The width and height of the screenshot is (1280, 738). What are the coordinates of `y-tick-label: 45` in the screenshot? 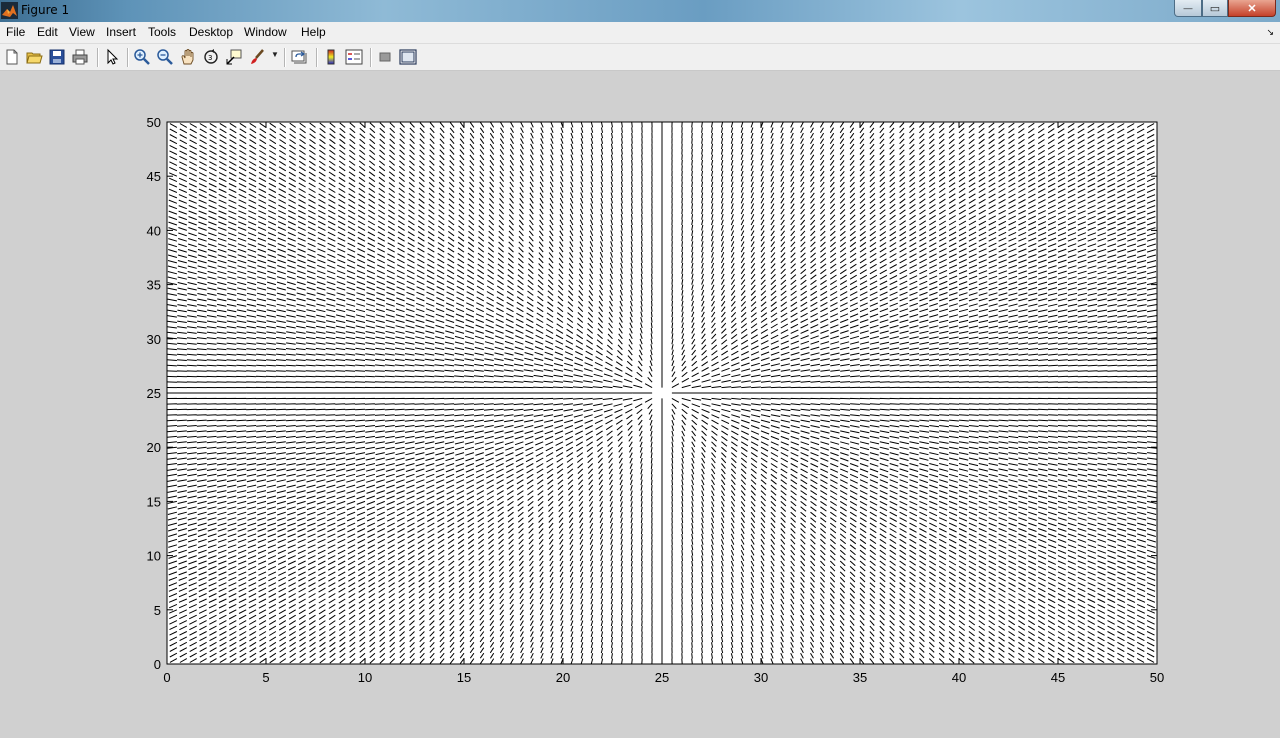 It's located at (154, 176).